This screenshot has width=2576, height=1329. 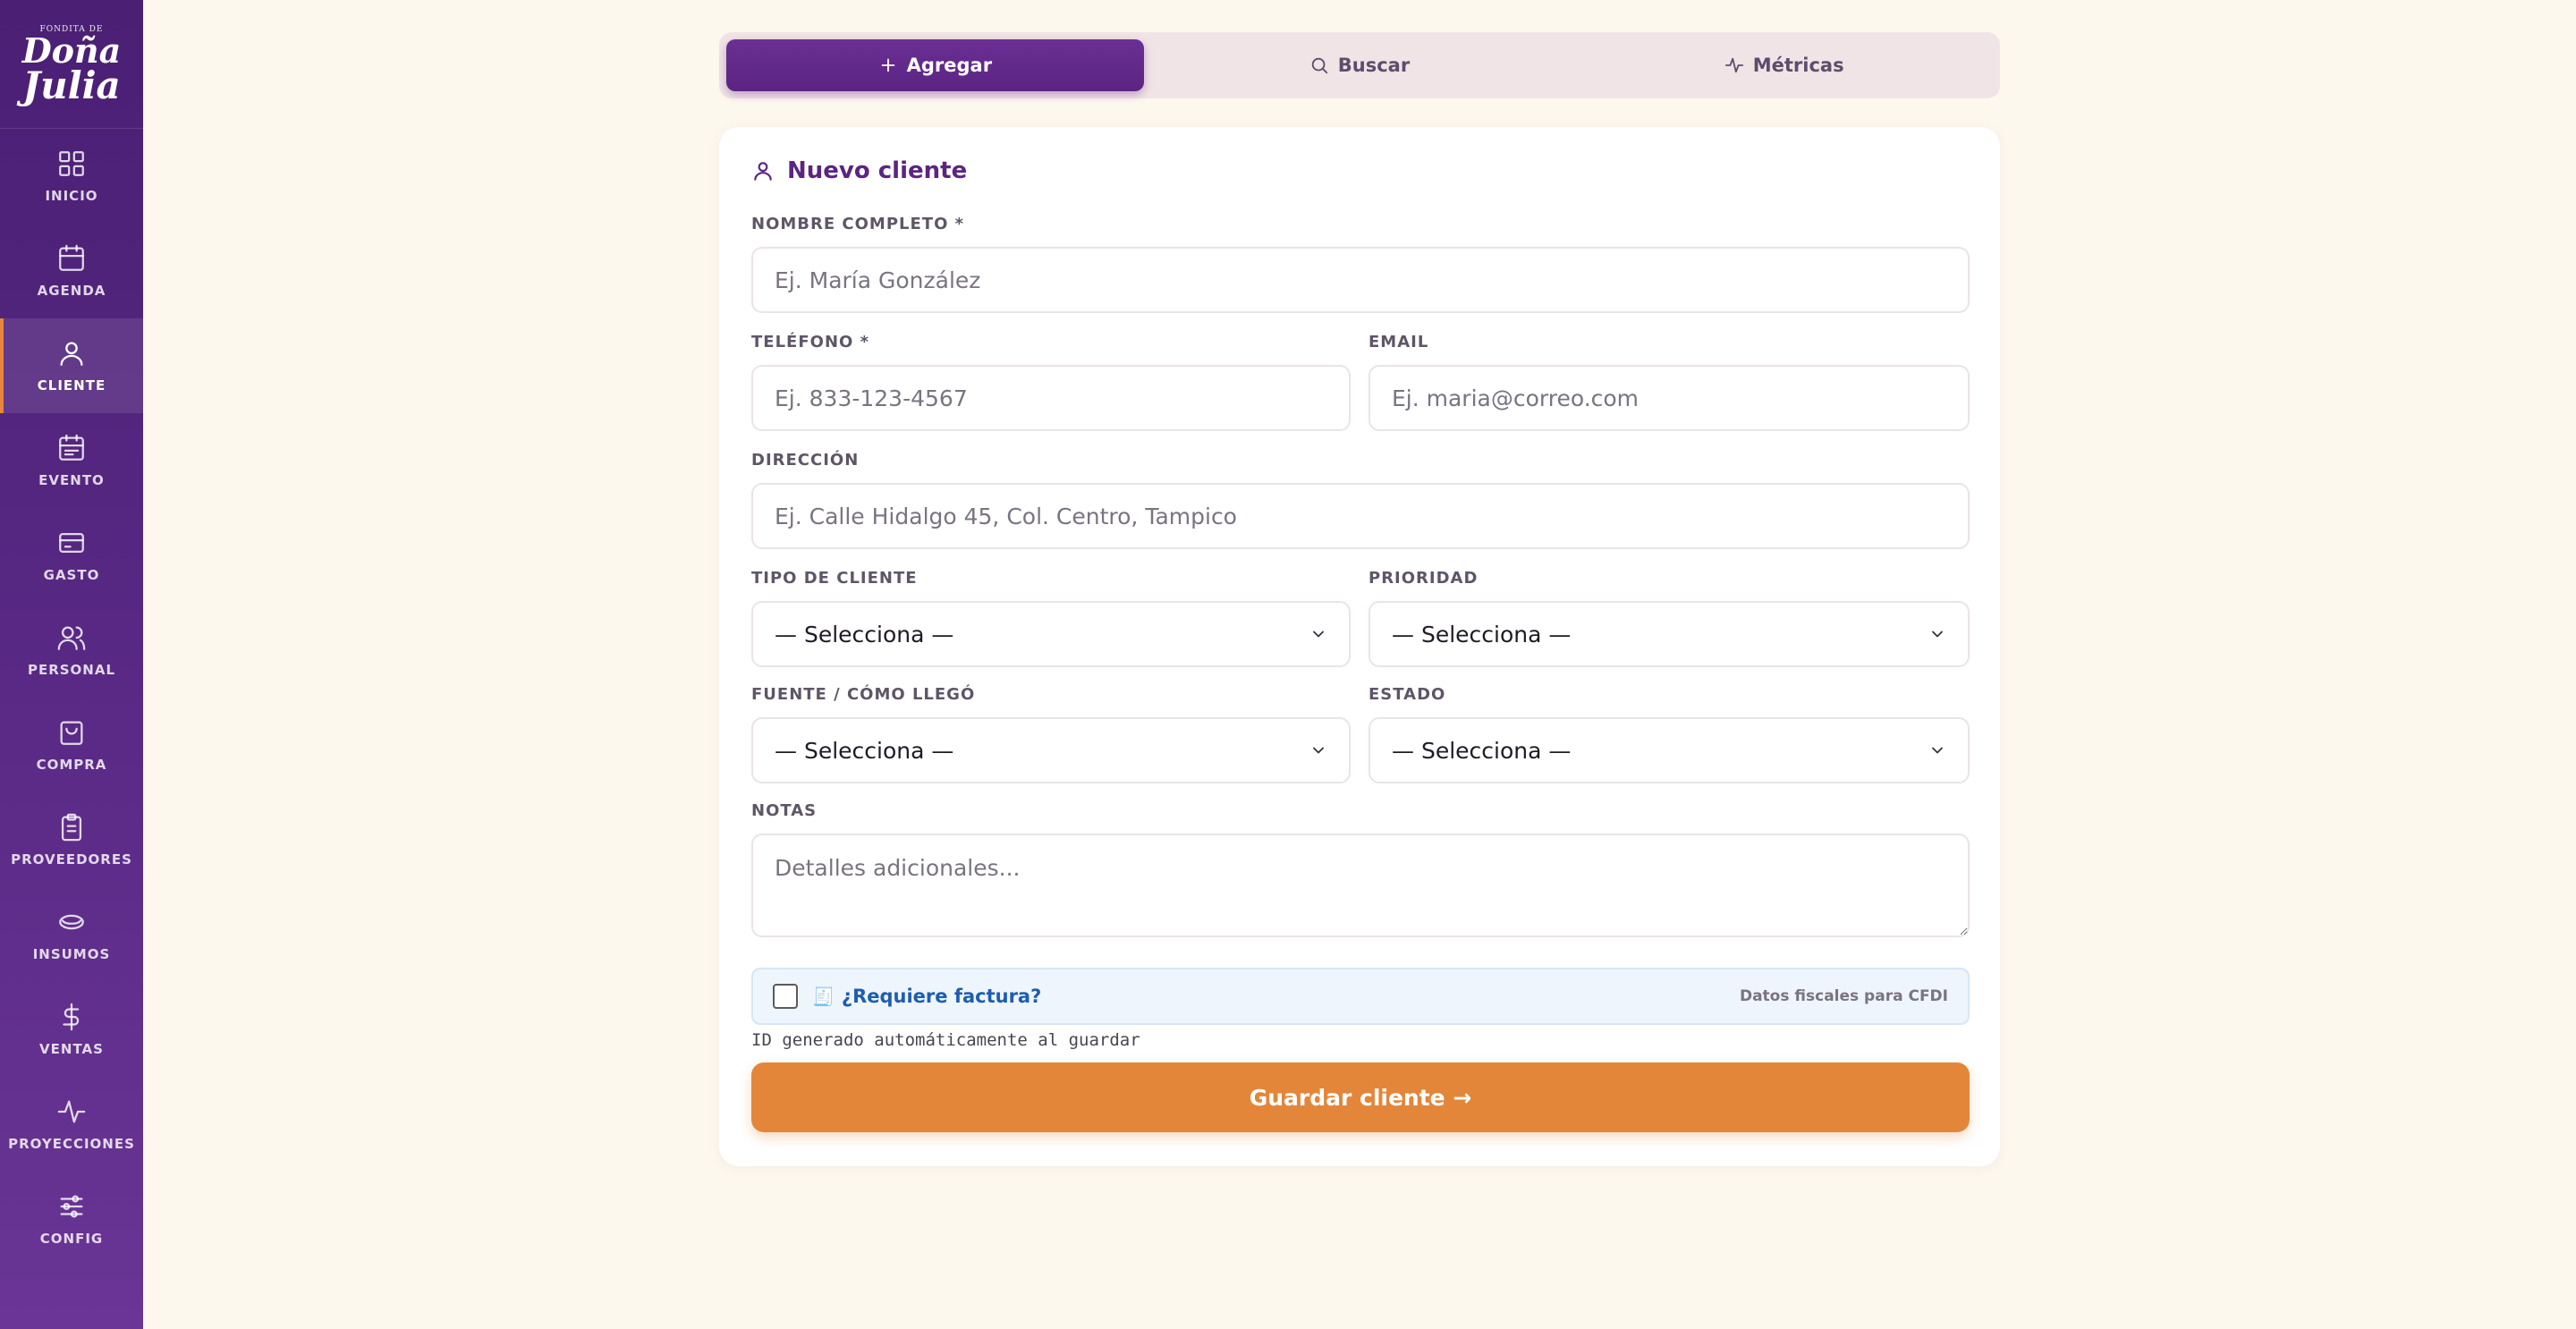 I want to click on sidebar-item-personal: PERSONAL, so click(x=71, y=650).